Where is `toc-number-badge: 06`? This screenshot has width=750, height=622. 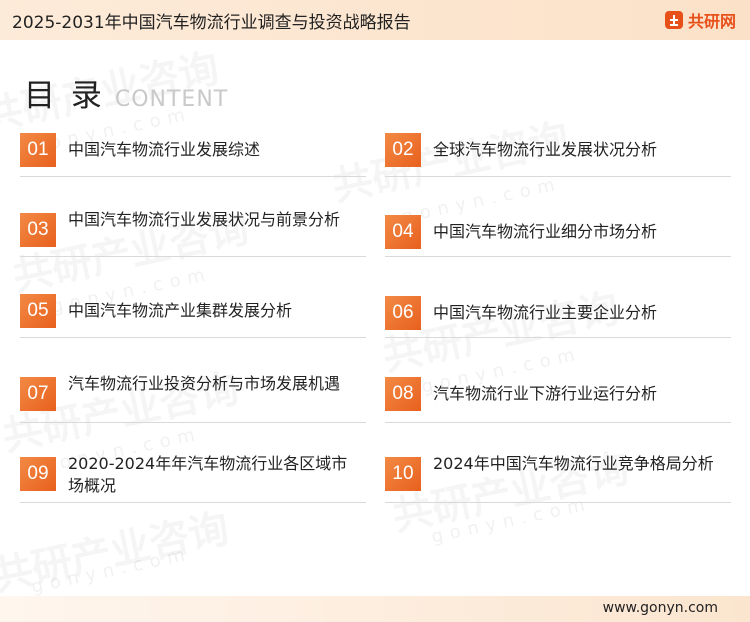 toc-number-badge: 06 is located at coordinates (403, 313).